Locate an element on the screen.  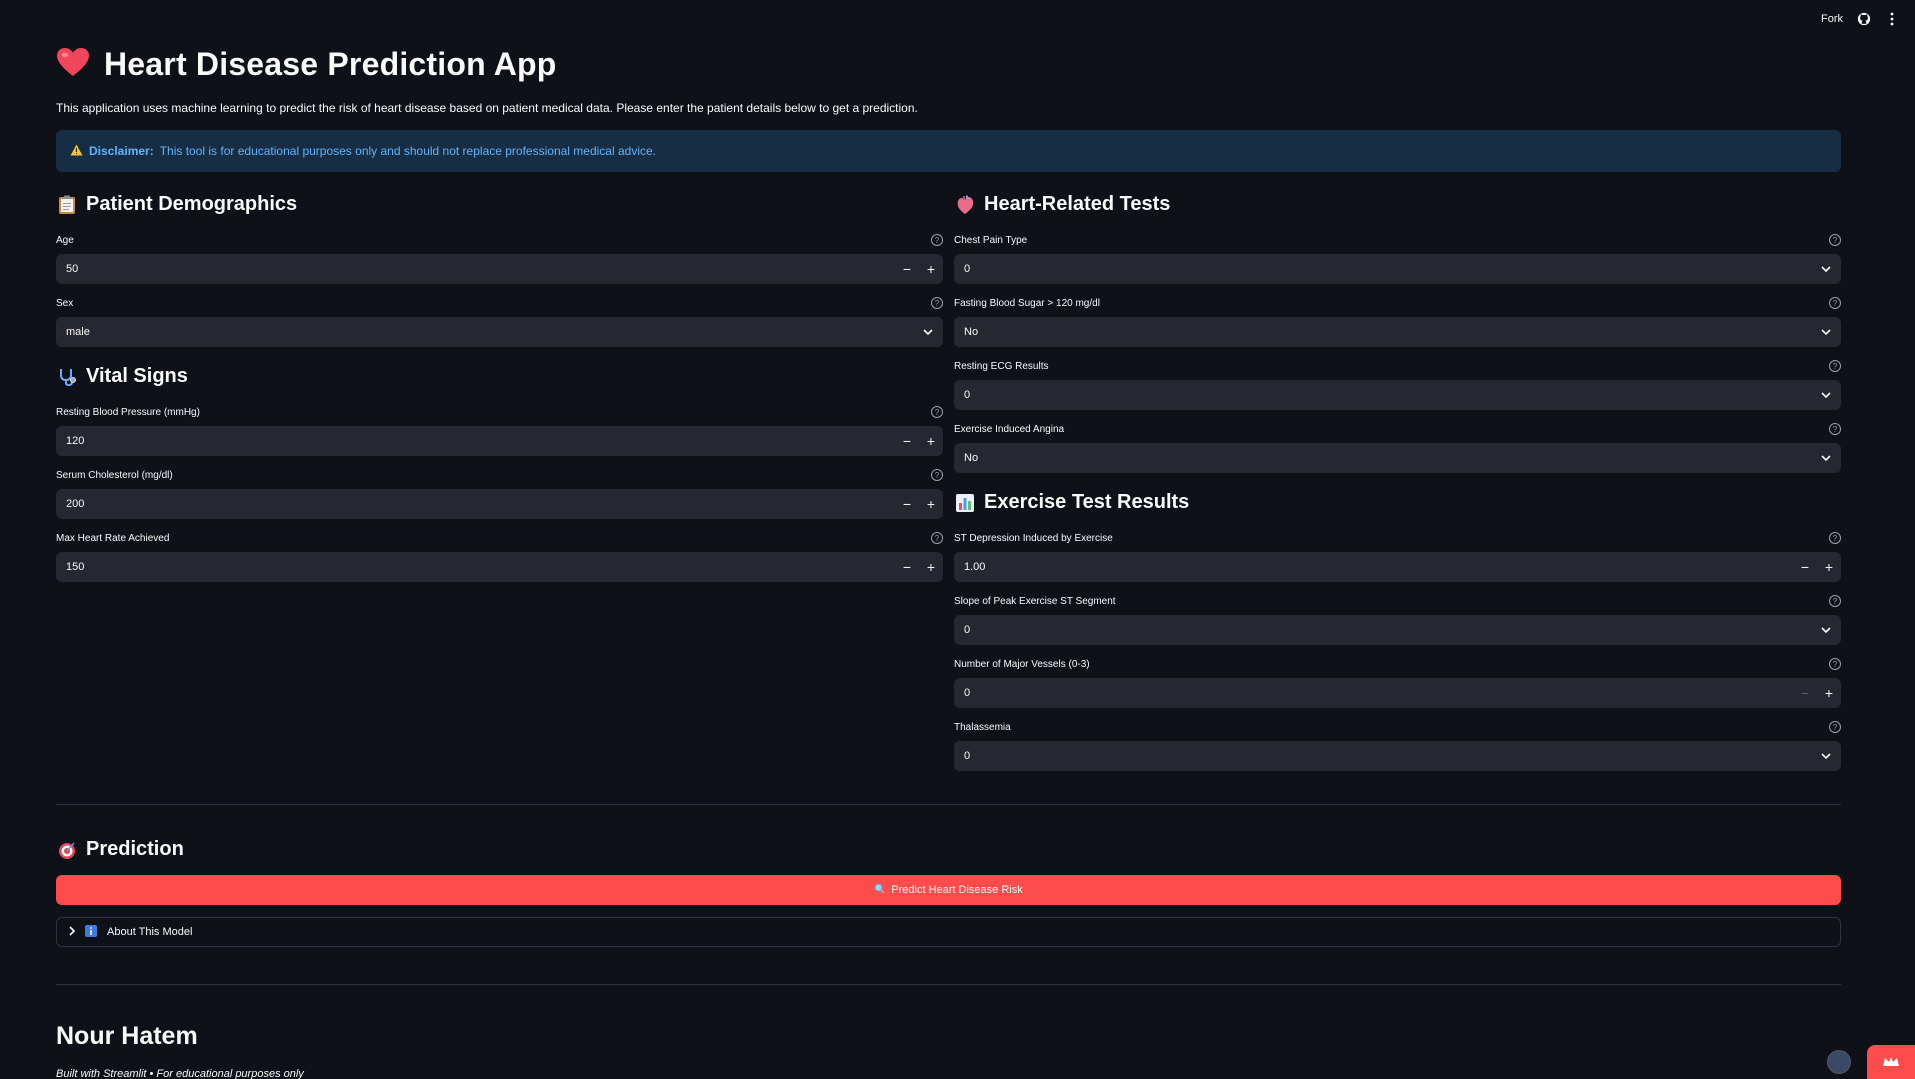
max-heart-rate-input: 150 − + is located at coordinates (499, 567).